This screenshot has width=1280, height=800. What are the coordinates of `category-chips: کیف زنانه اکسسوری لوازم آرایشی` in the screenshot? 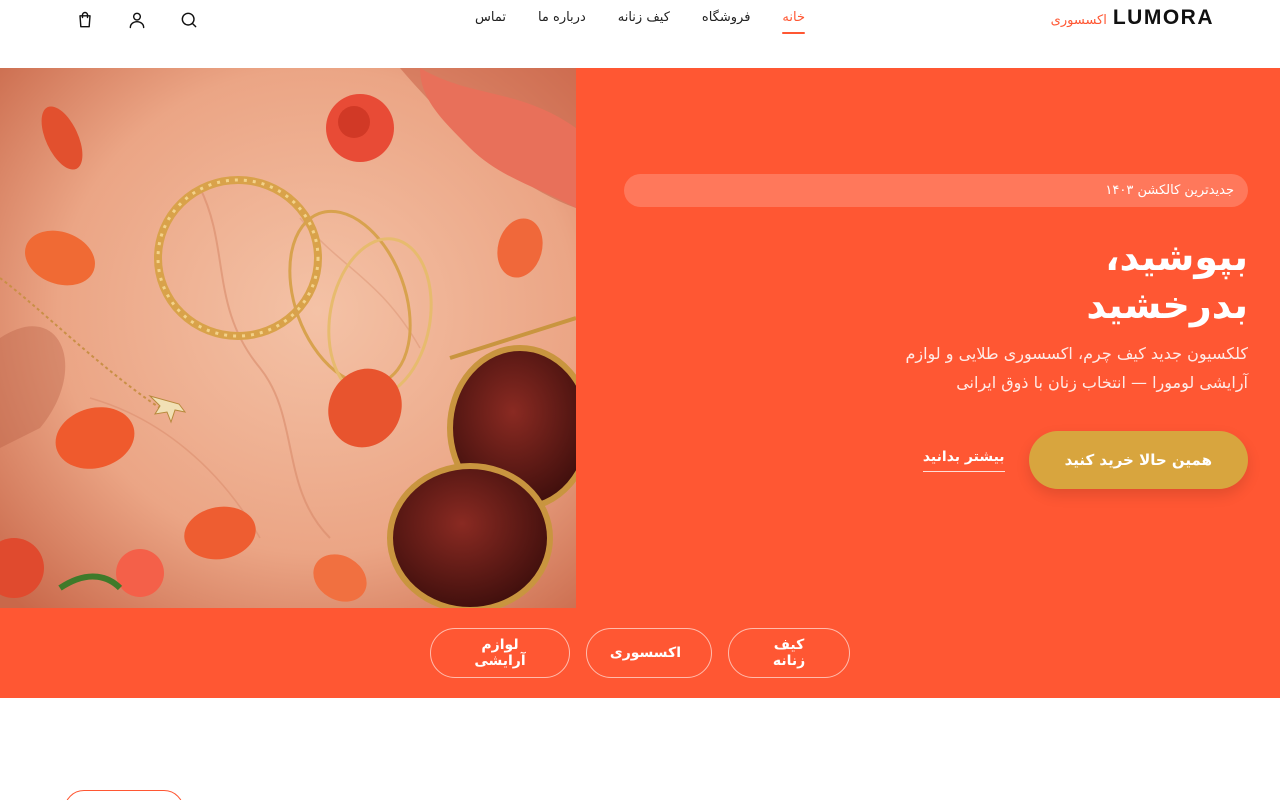 It's located at (640, 653).